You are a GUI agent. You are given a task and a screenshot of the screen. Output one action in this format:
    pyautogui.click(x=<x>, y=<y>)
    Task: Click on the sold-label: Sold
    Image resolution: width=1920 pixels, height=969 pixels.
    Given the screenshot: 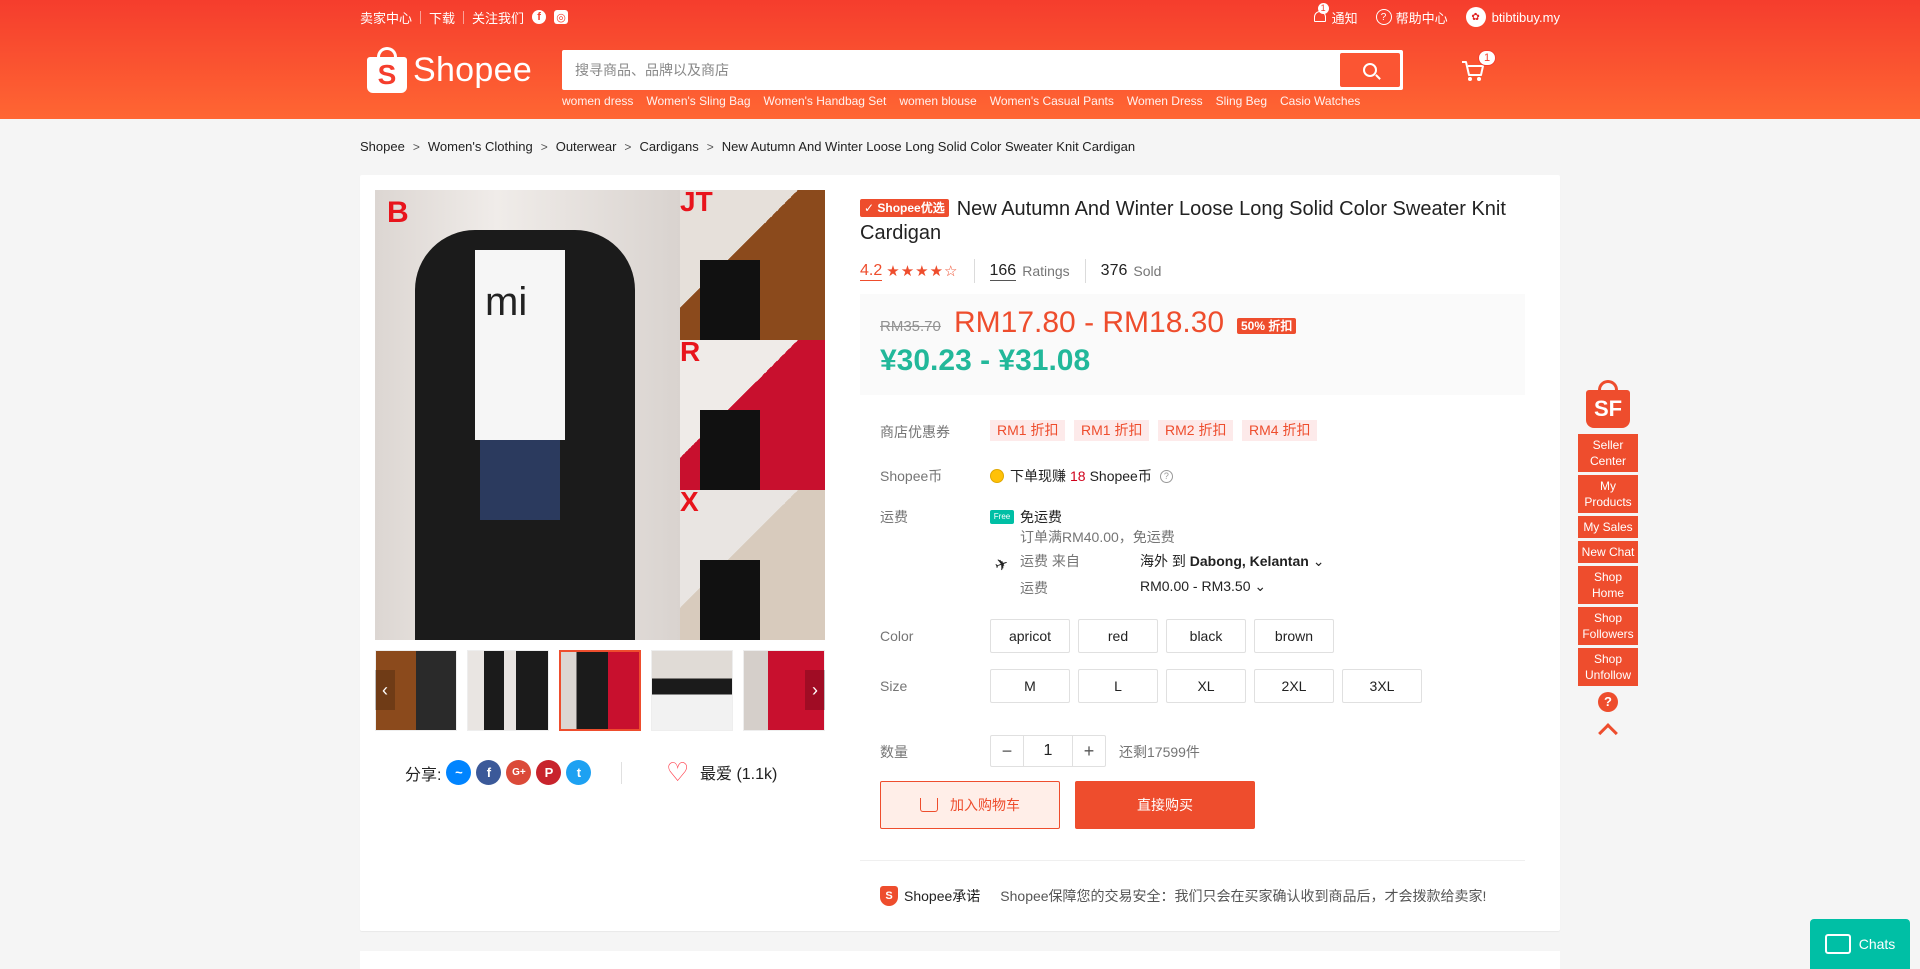 What is the action you would take?
    pyautogui.click(x=1147, y=271)
    